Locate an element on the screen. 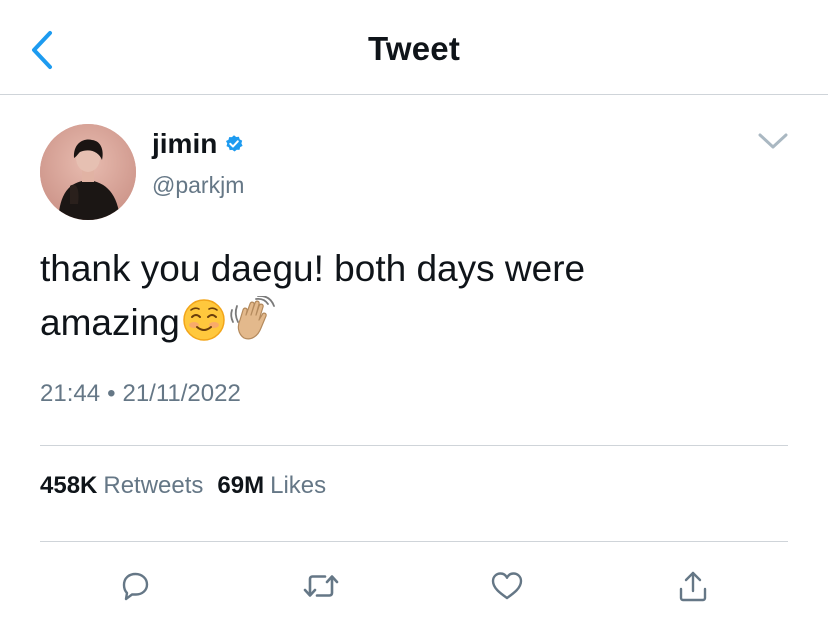  retweets-stat: 458K Retweets is located at coordinates (121, 486).